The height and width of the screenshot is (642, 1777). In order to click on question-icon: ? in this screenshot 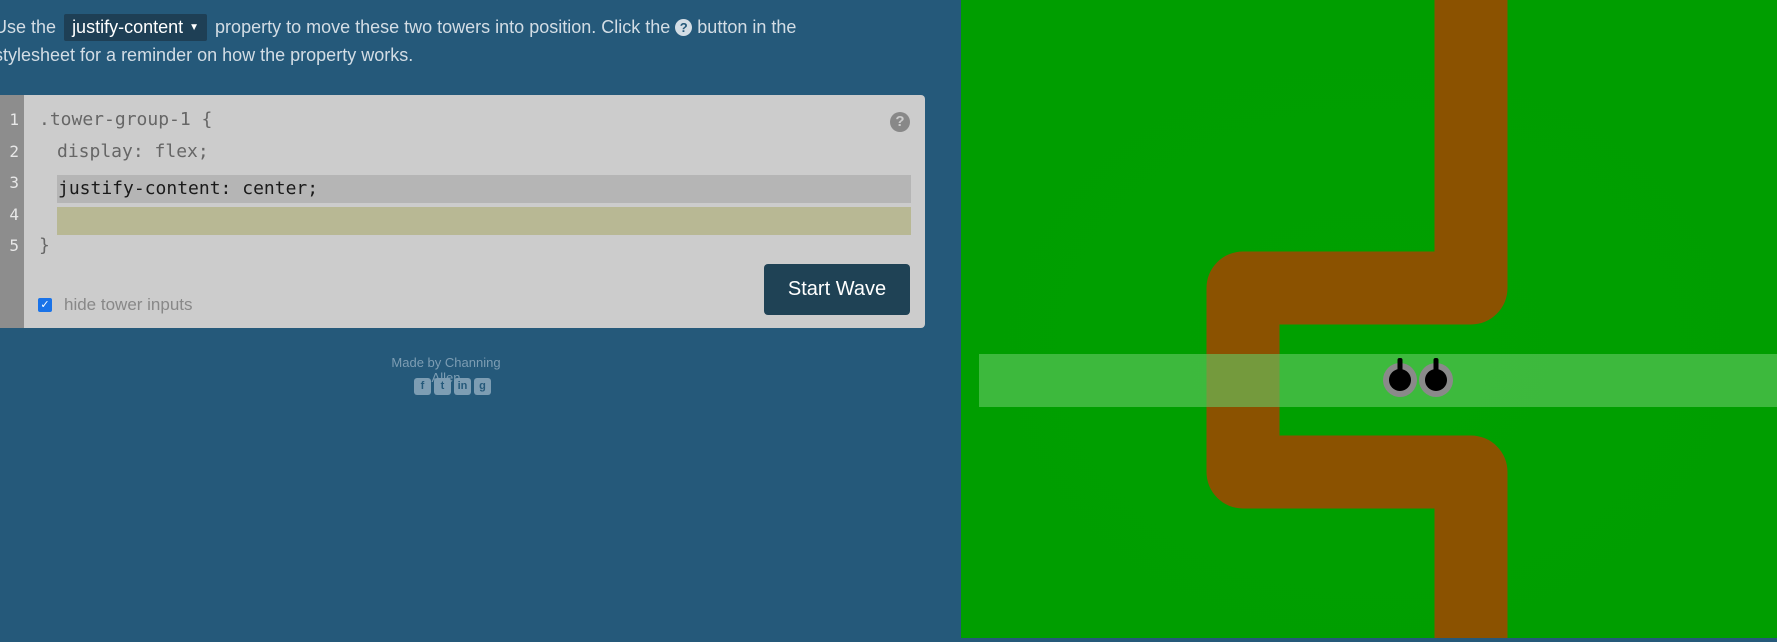, I will do `click(684, 27)`.